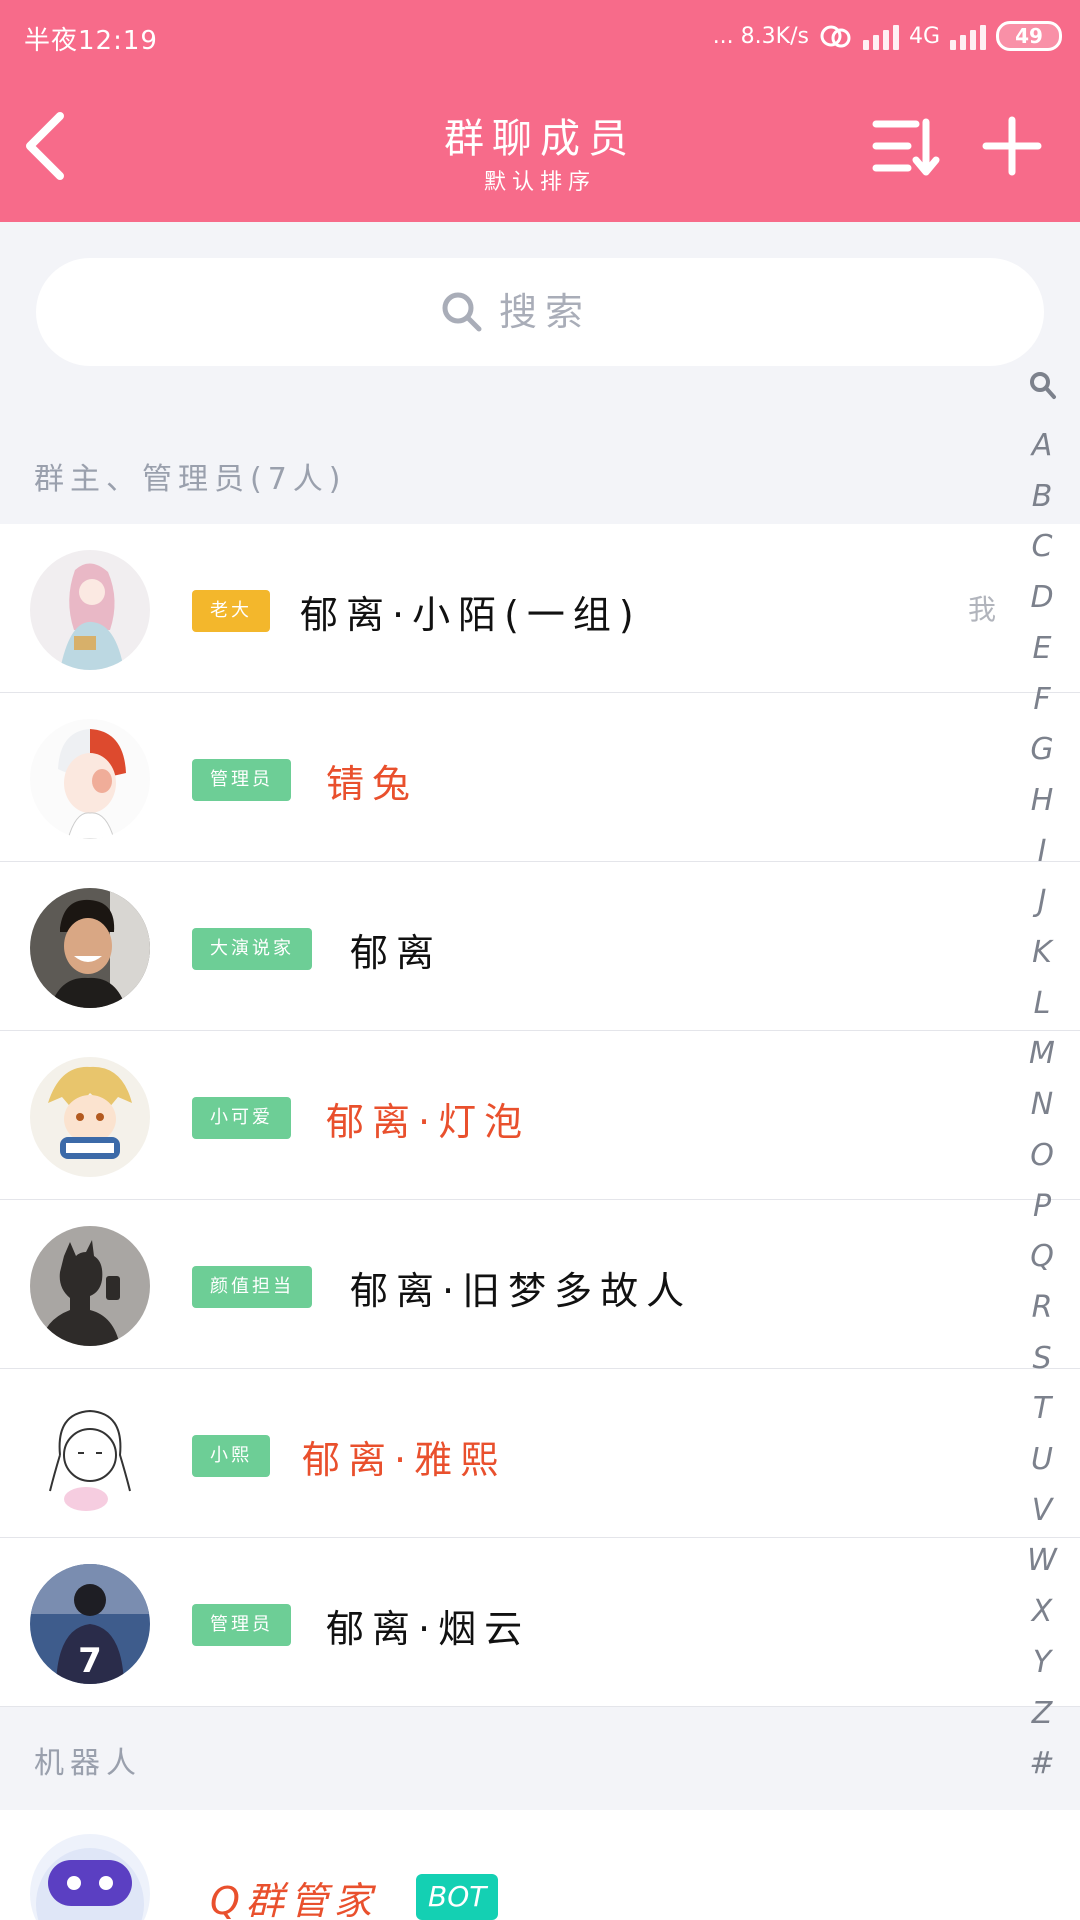 This screenshot has width=1080, height=1920. I want to click on role-badge: 小熙, so click(231, 1456).